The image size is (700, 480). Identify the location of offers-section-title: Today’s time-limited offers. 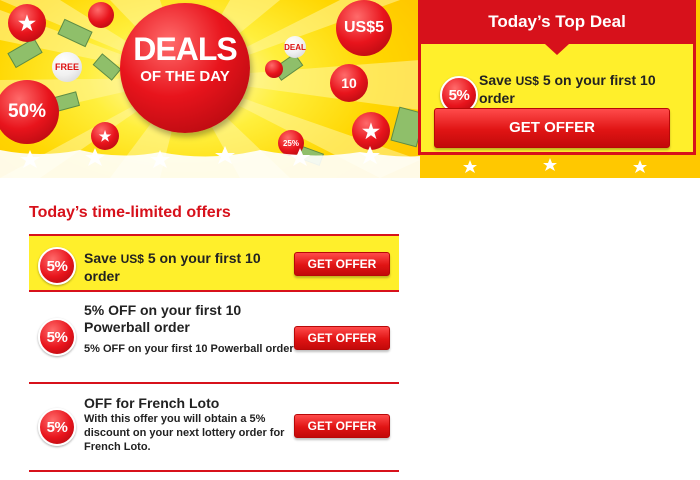
(130, 212).